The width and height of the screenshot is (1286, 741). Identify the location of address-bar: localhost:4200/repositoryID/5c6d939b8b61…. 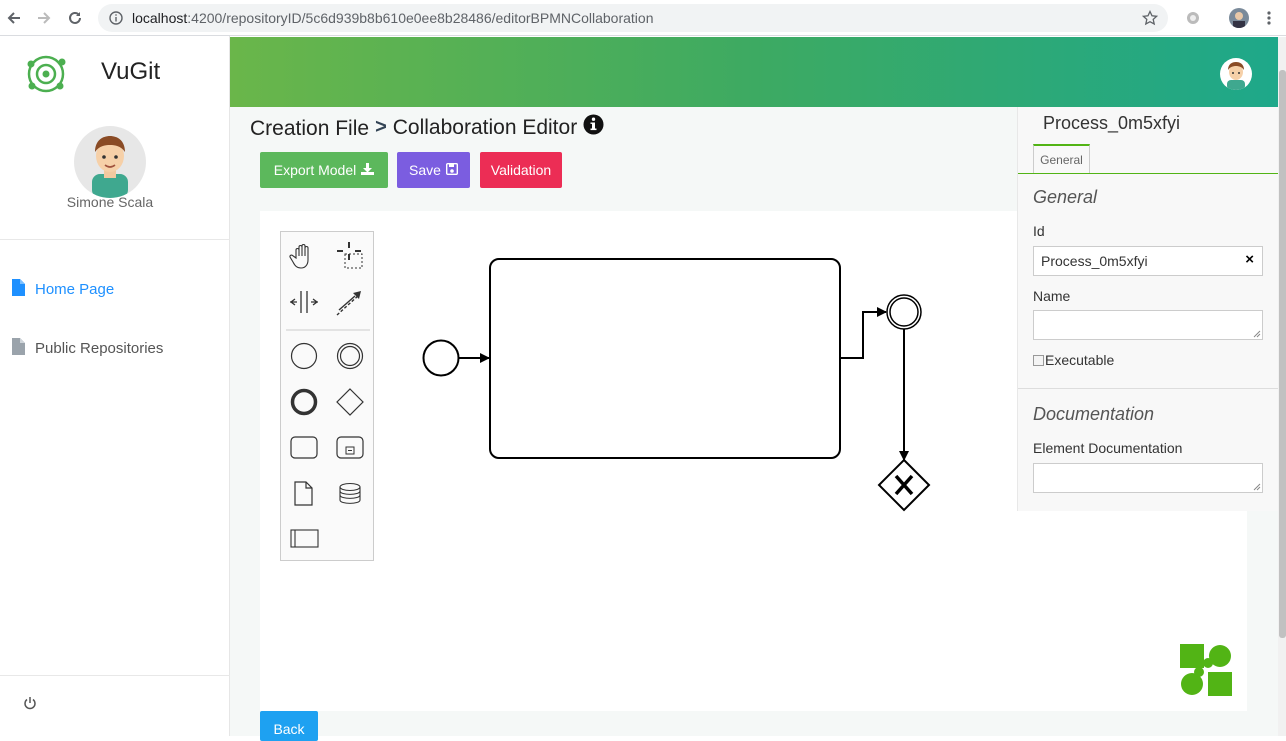
(633, 18).